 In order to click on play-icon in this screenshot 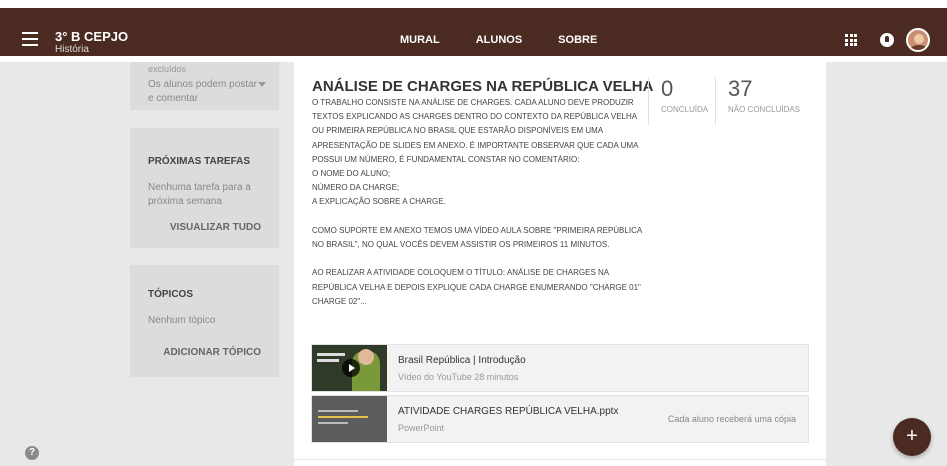, I will do `click(351, 368)`.